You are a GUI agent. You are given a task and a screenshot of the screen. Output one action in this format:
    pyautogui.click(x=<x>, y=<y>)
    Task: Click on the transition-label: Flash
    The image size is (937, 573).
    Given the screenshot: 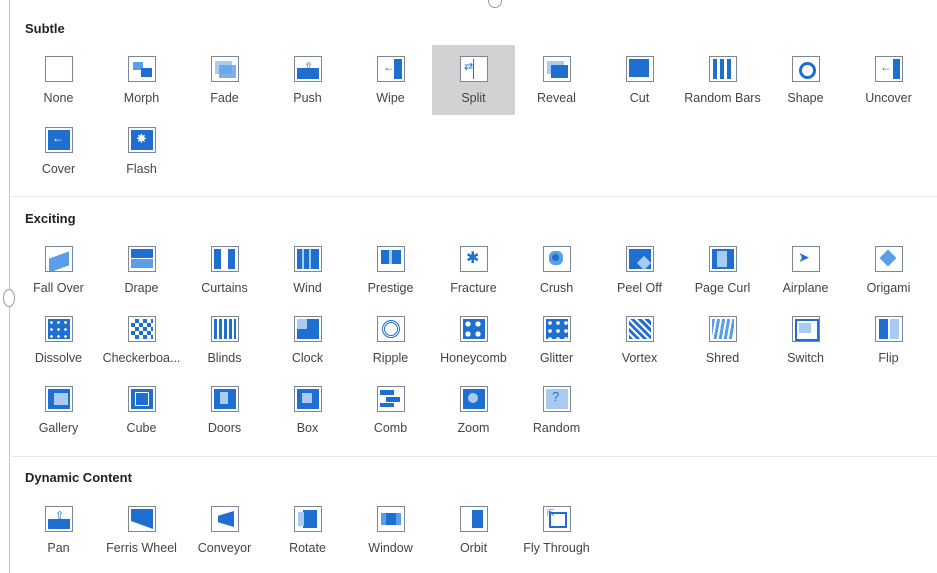 What is the action you would take?
    pyautogui.click(x=141, y=169)
    